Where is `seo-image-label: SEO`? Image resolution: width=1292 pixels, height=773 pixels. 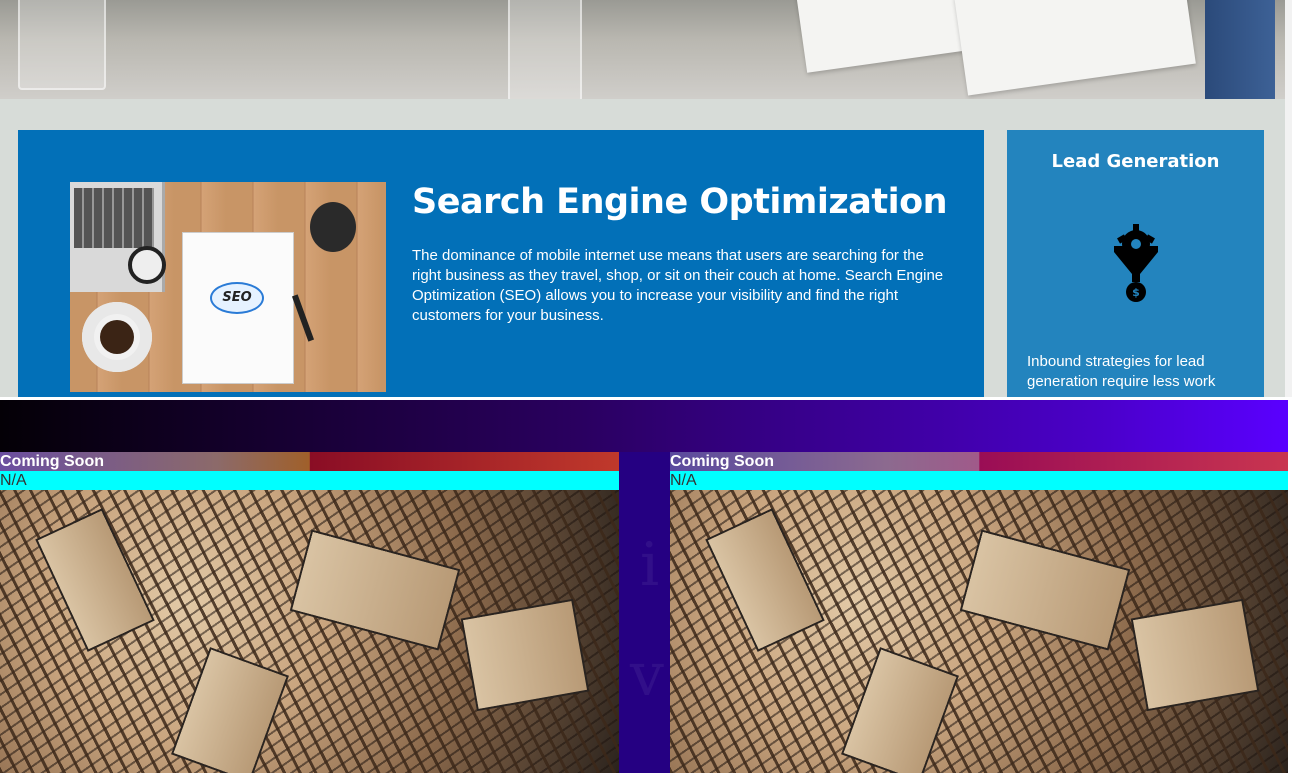
seo-image-label: SEO is located at coordinates (237, 298).